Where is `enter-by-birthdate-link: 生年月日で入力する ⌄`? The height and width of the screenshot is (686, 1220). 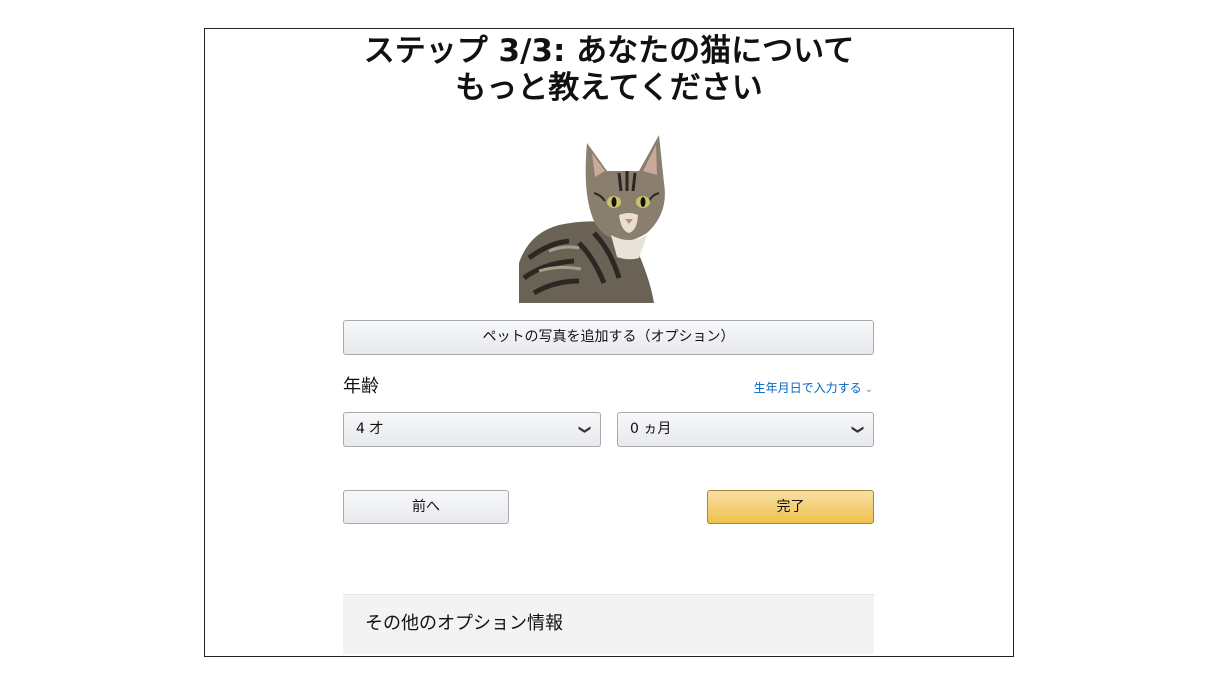 enter-by-birthdate-link: 生年月日で入力する ⌄ is located at coordinates (813, 387).